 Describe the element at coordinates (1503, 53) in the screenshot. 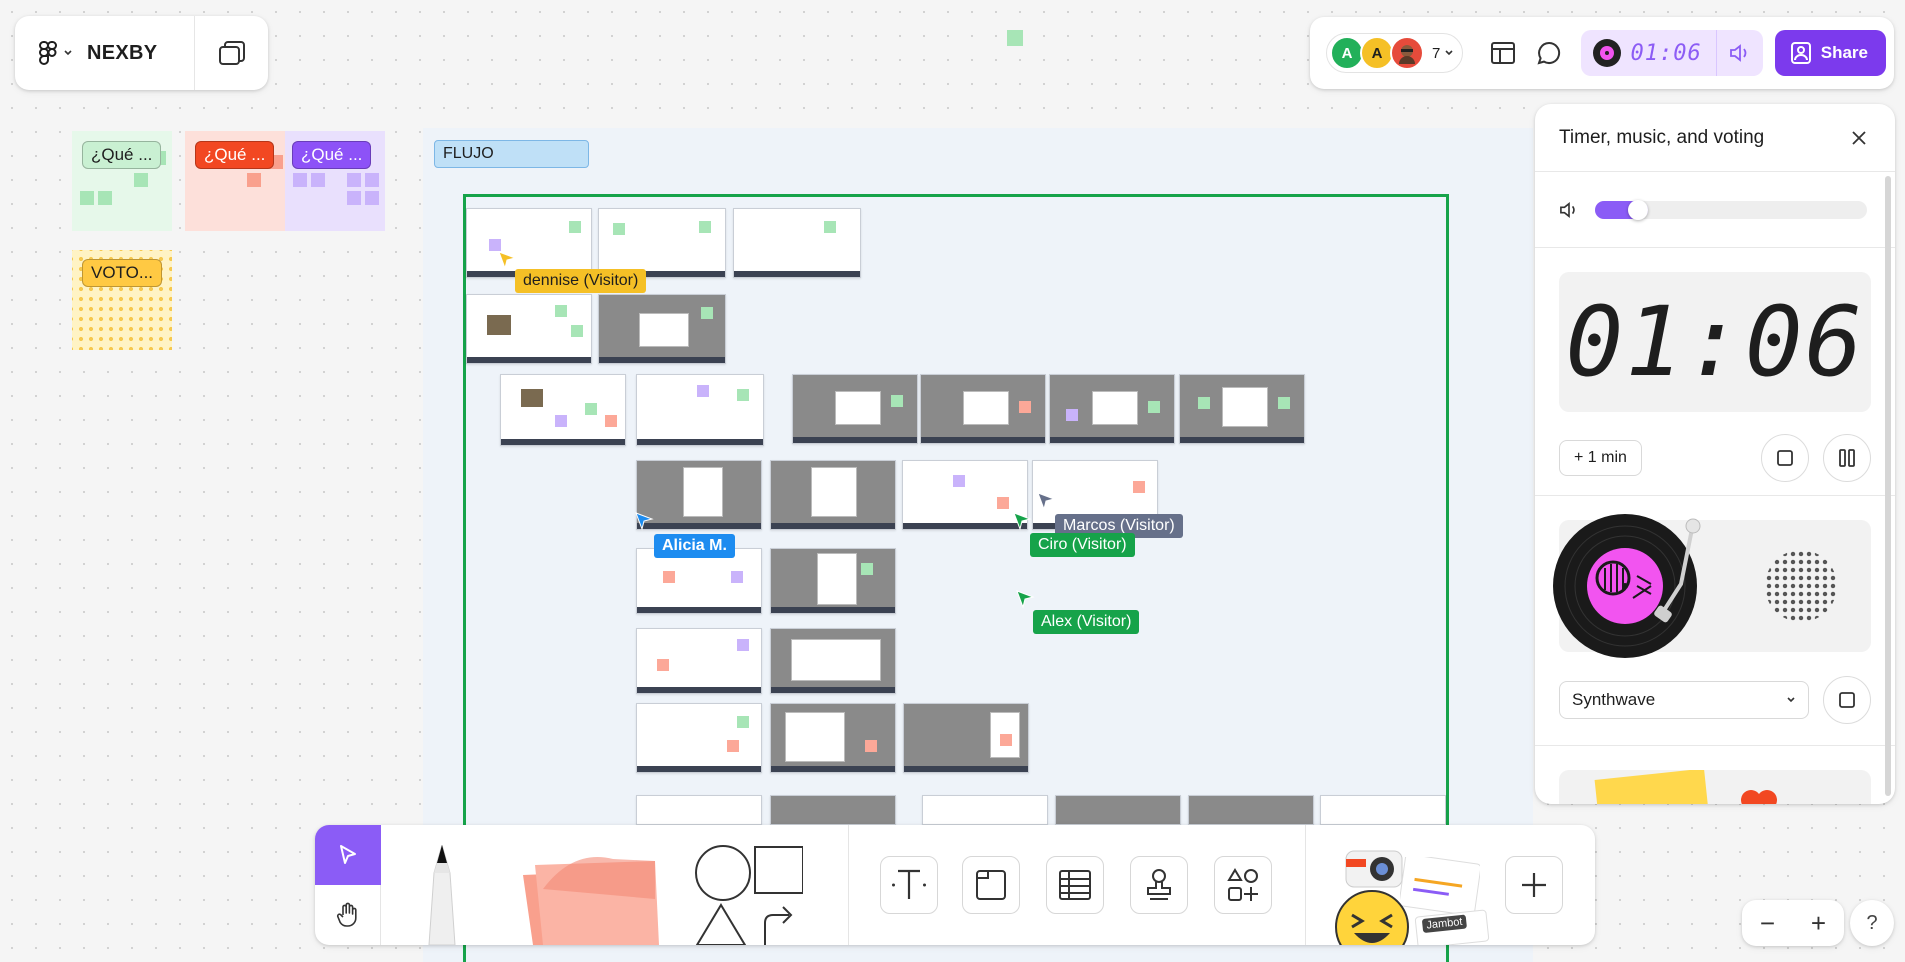

I see `layout-button` at that location.